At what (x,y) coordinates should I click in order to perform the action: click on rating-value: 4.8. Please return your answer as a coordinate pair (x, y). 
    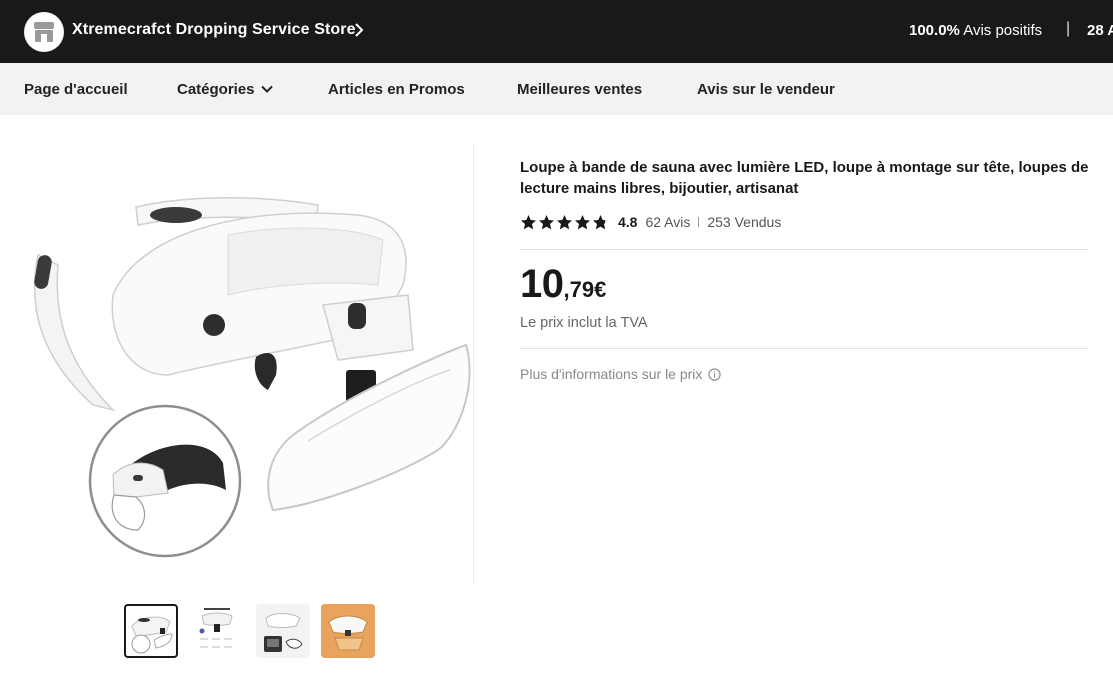
    Looking at the image, I should click on (628, 222).